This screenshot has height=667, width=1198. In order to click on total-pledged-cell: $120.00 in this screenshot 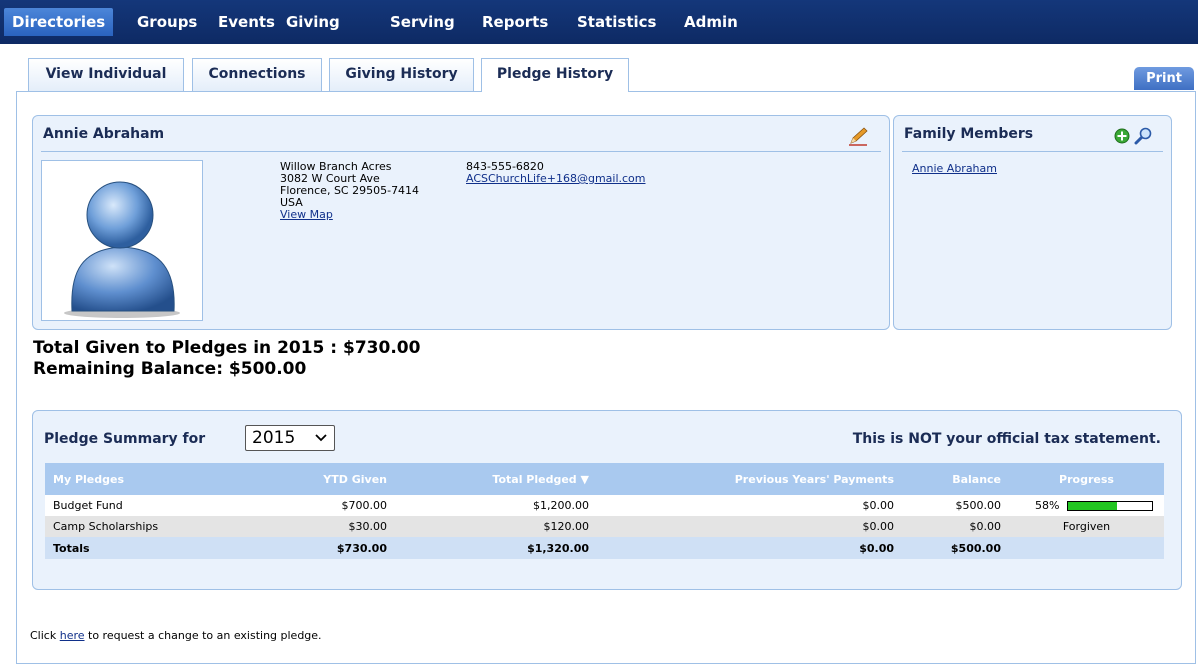, I will do `click(496, 526)`.